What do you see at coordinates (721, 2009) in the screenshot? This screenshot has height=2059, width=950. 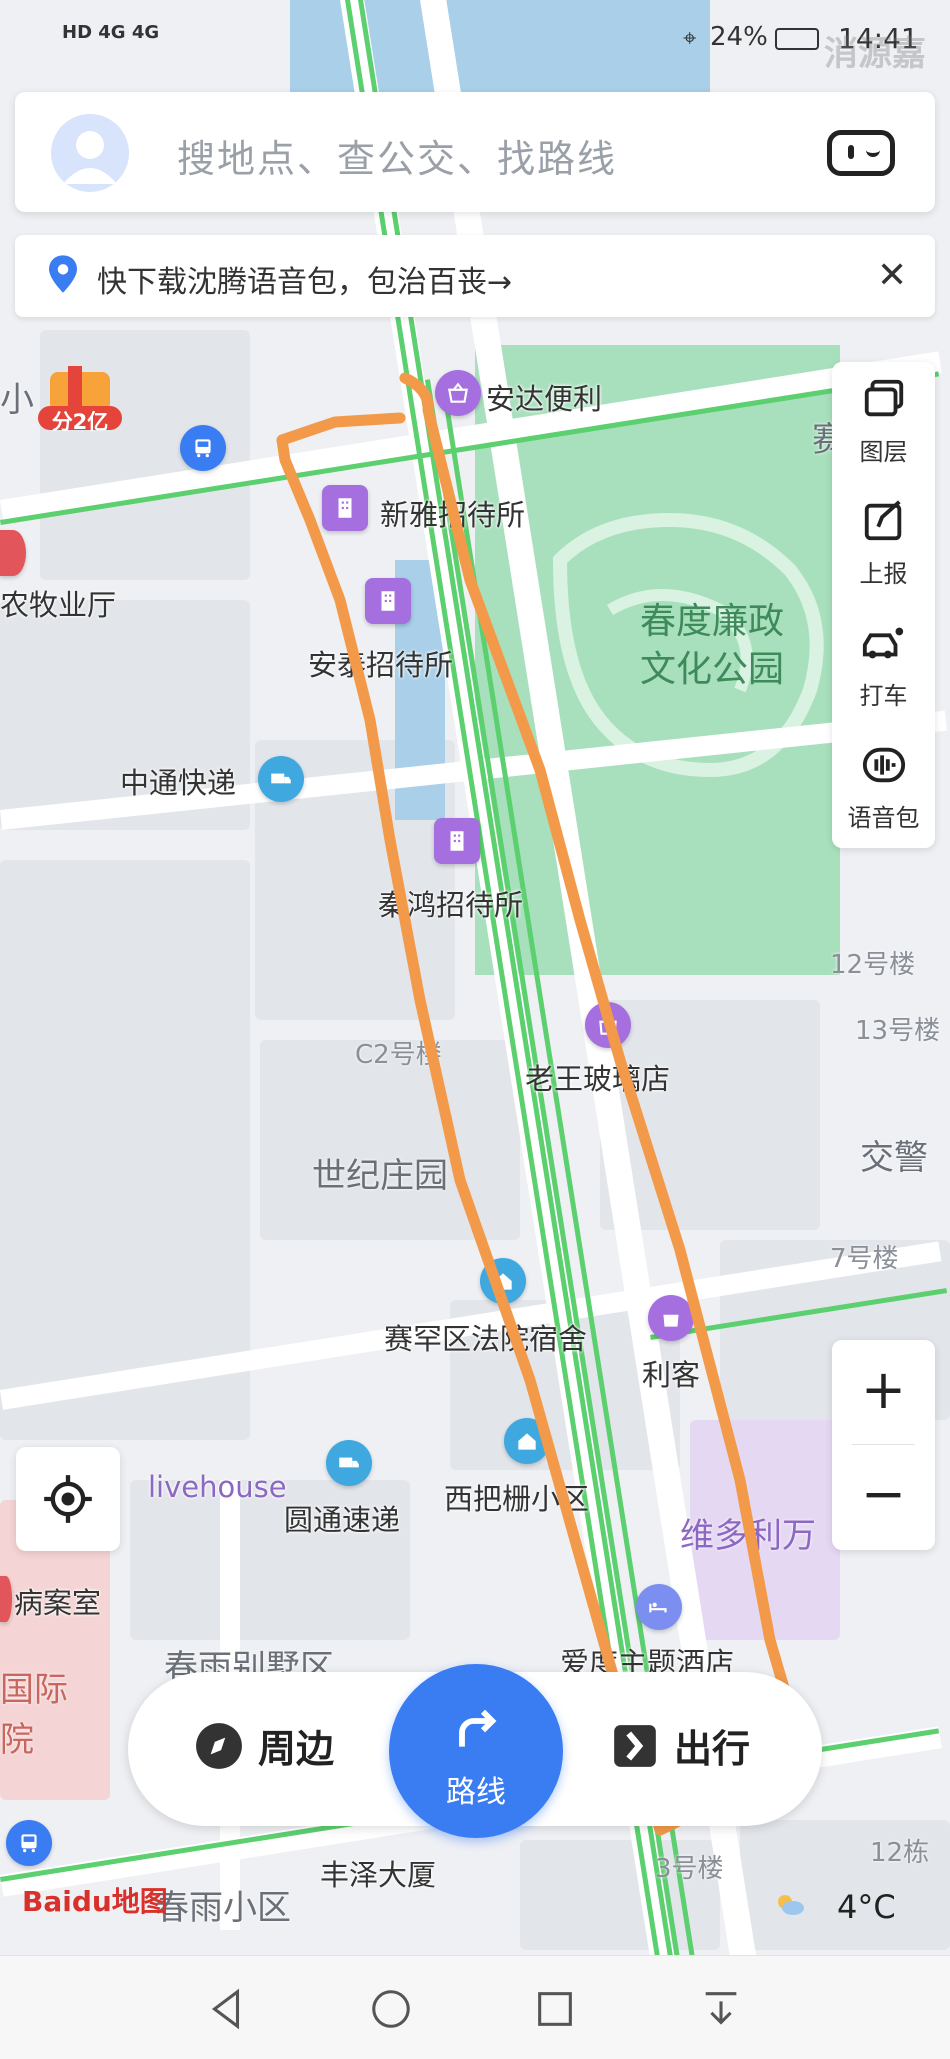 I see `notification-pulldown-icon` at bounding box center [721, 2009].